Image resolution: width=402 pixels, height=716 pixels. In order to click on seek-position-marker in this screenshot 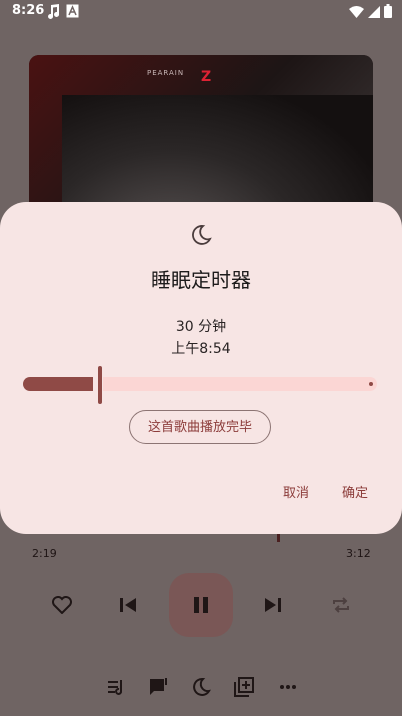, I will do `click(278, 538)`.